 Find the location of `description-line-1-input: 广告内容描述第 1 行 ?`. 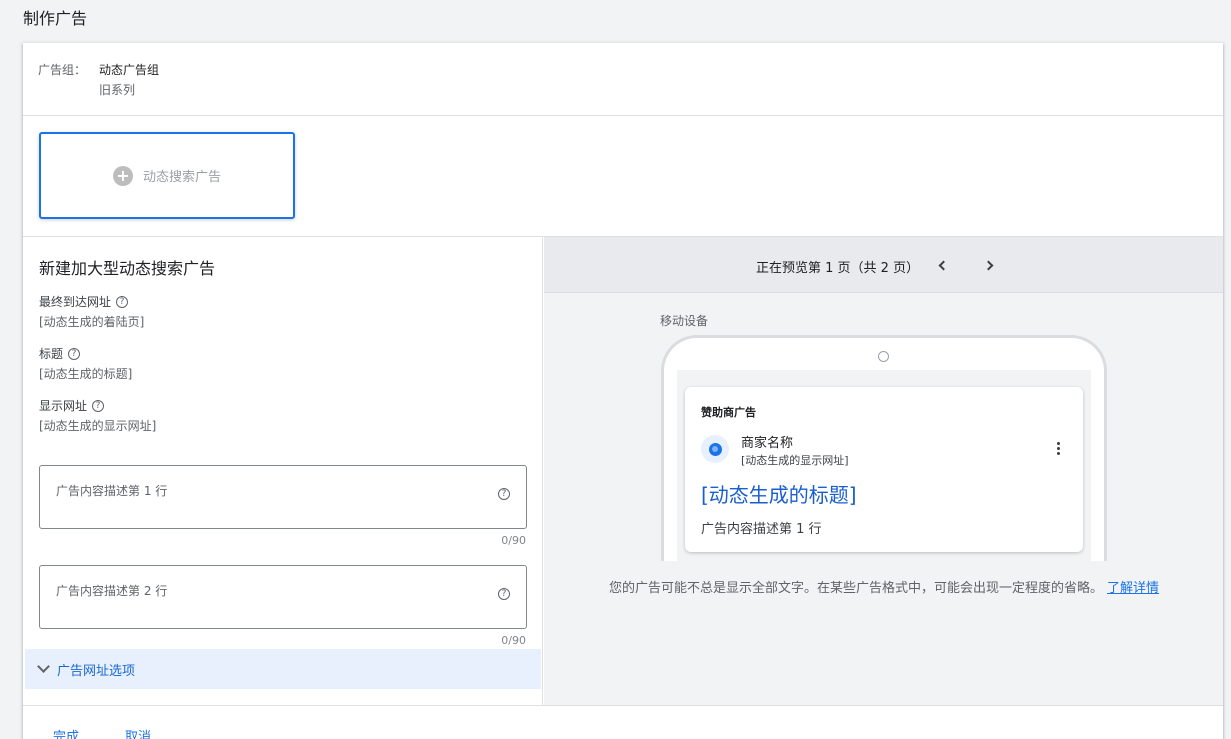

description-line-1-input: 广告内容描述第 1 行 ? is located at coordinates (283, 497).